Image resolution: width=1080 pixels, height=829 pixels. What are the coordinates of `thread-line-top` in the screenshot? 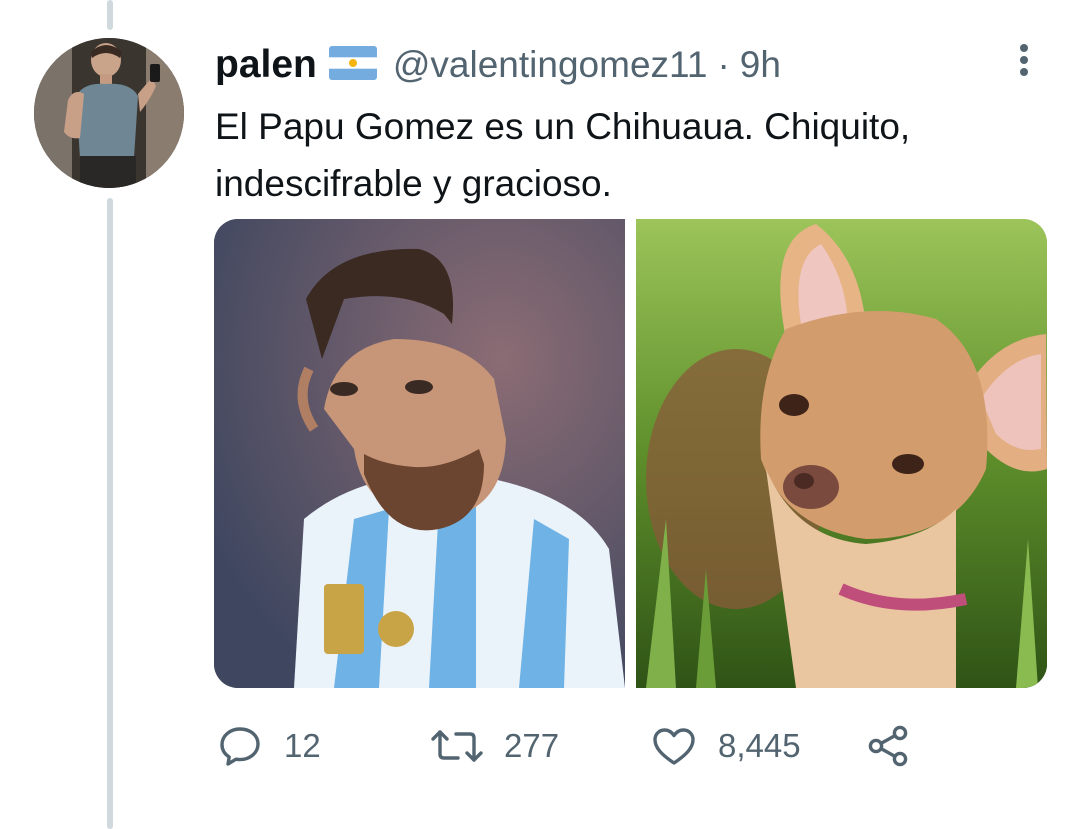 It's located at (110, 15).